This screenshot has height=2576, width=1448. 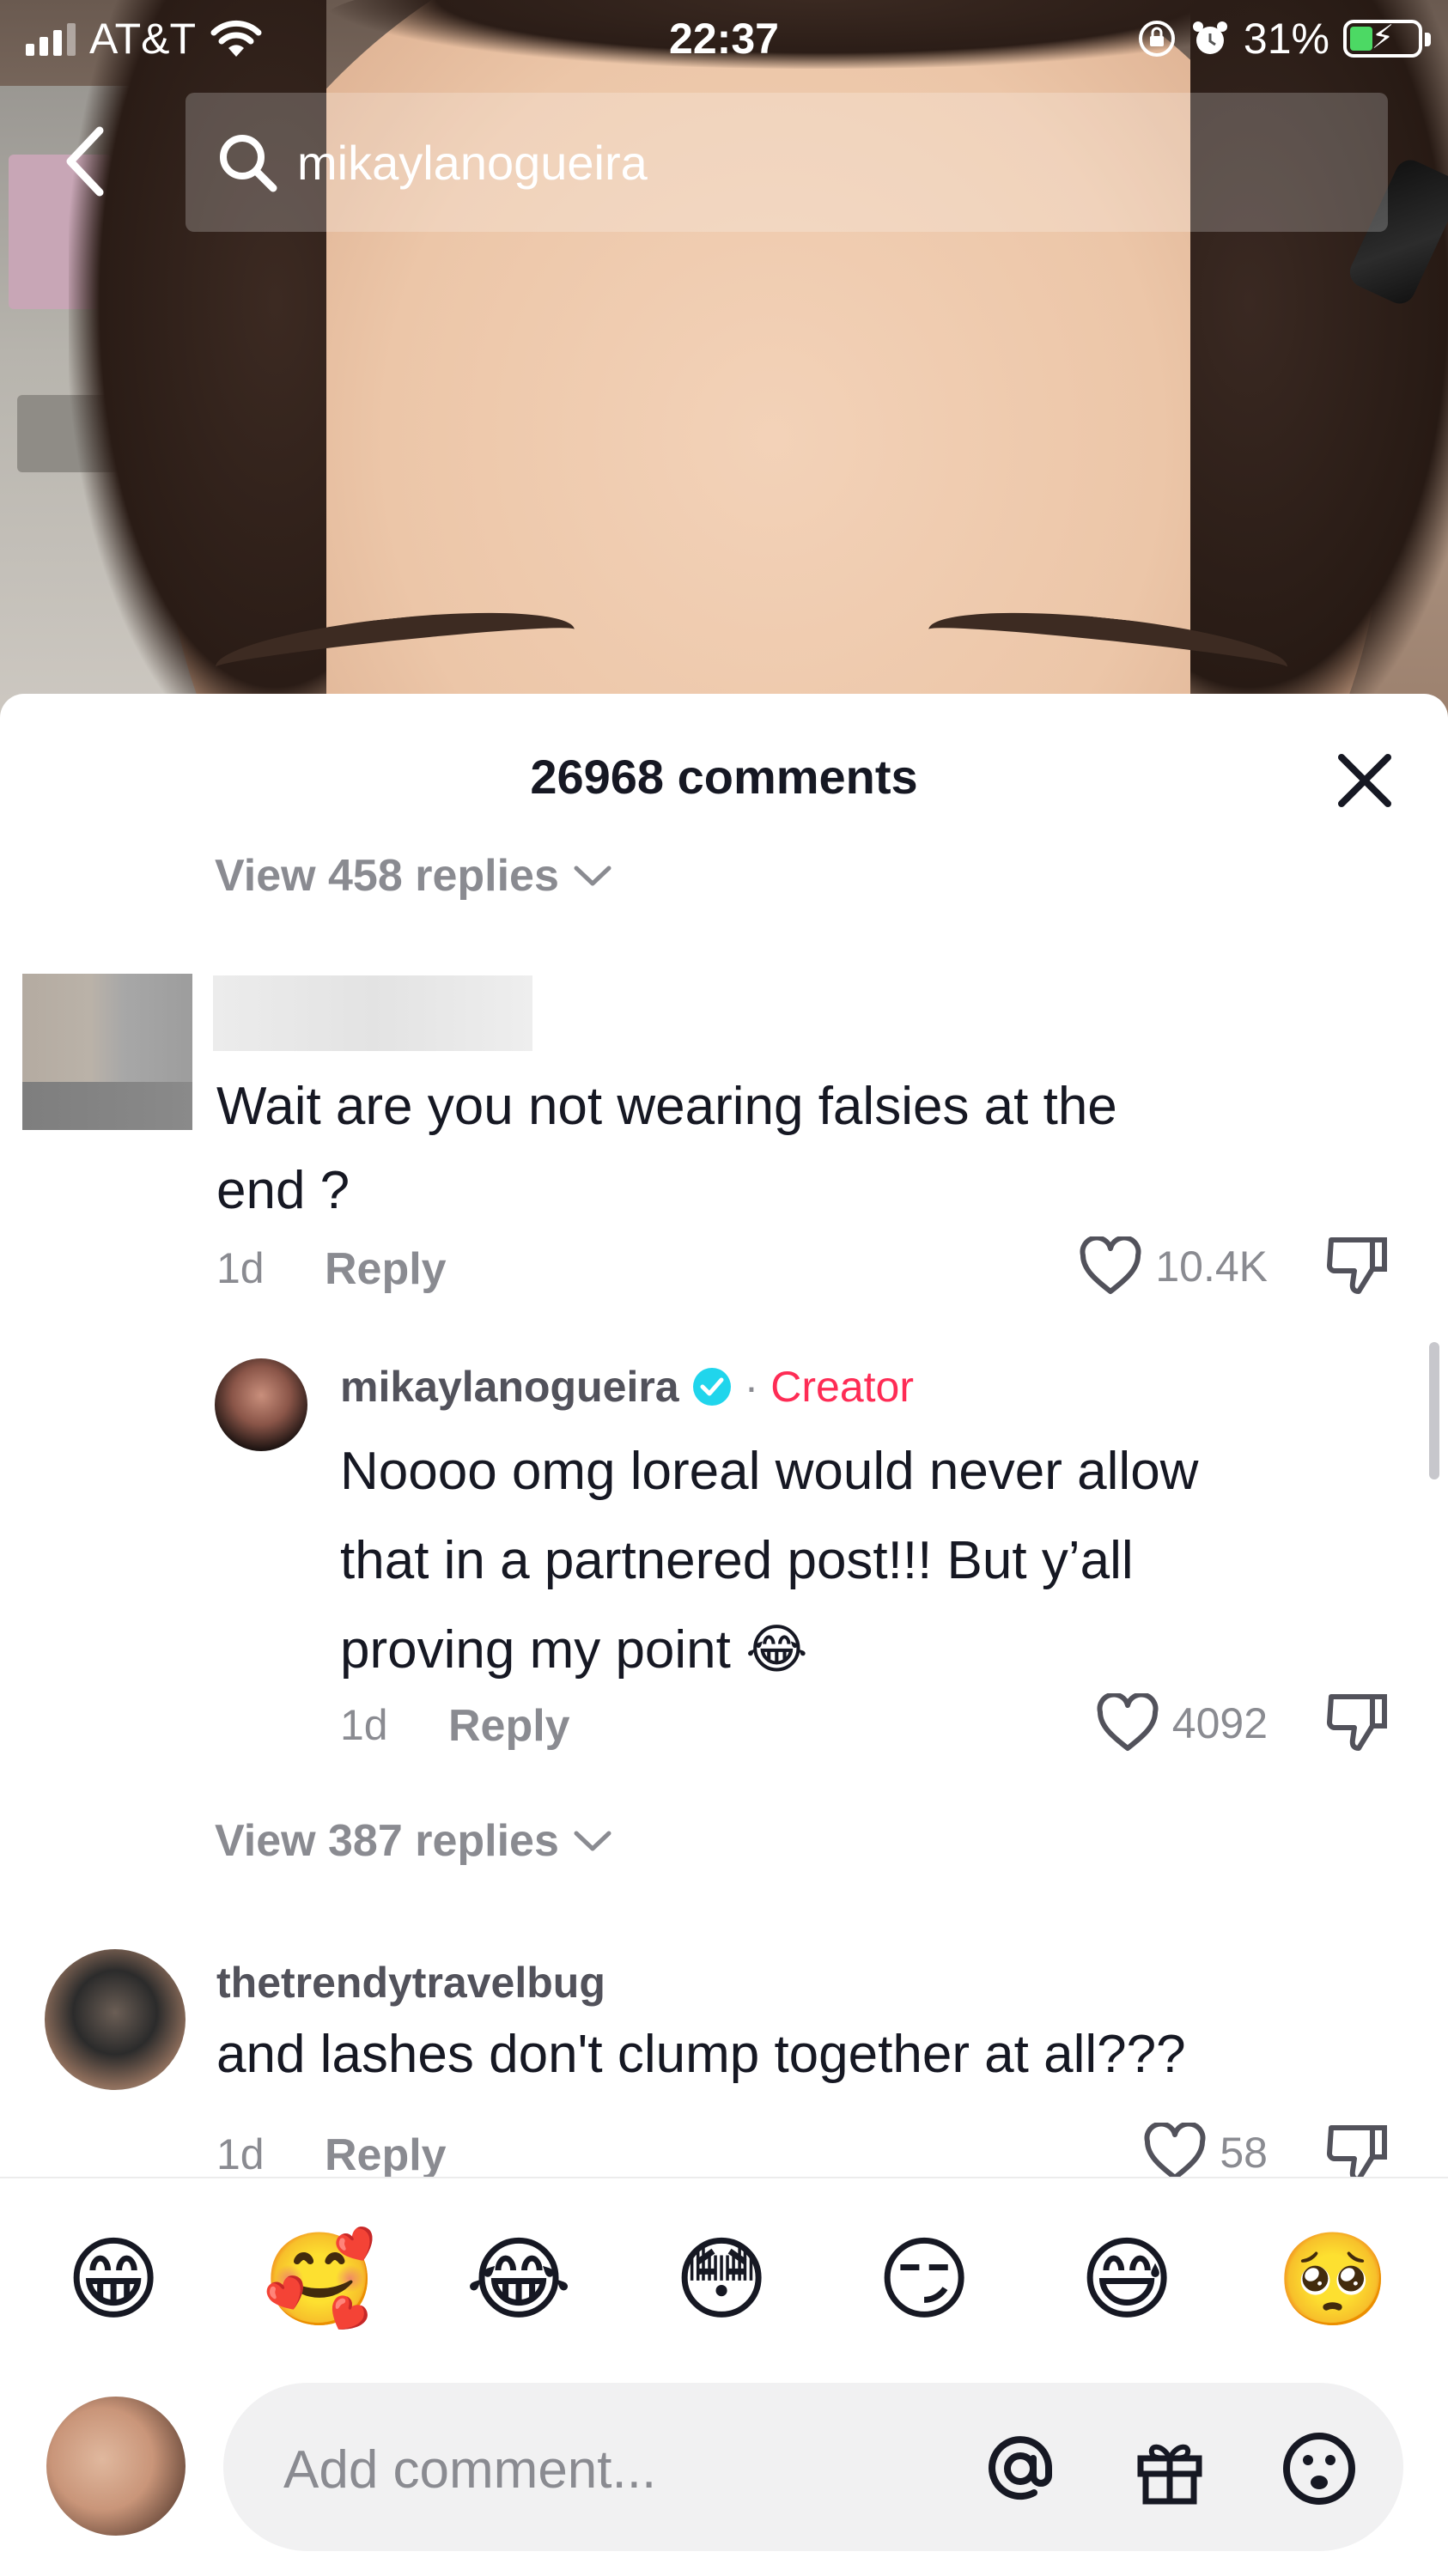 What do you see at coordinates (509, 1387) in the screenshot?
I see `username: mikaylanogueira` at bounding box center [509, 1387].